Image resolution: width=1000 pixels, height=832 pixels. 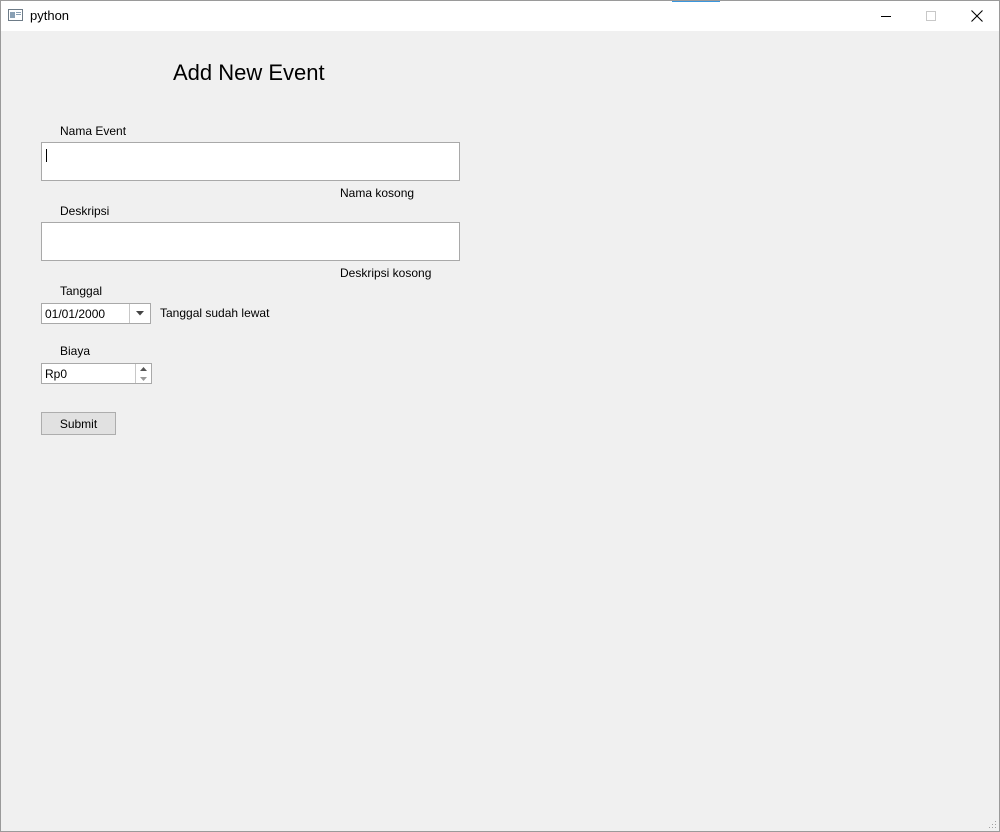 I want to click on deskripsi-label: Deskripsi, so click(x=85, y=211).